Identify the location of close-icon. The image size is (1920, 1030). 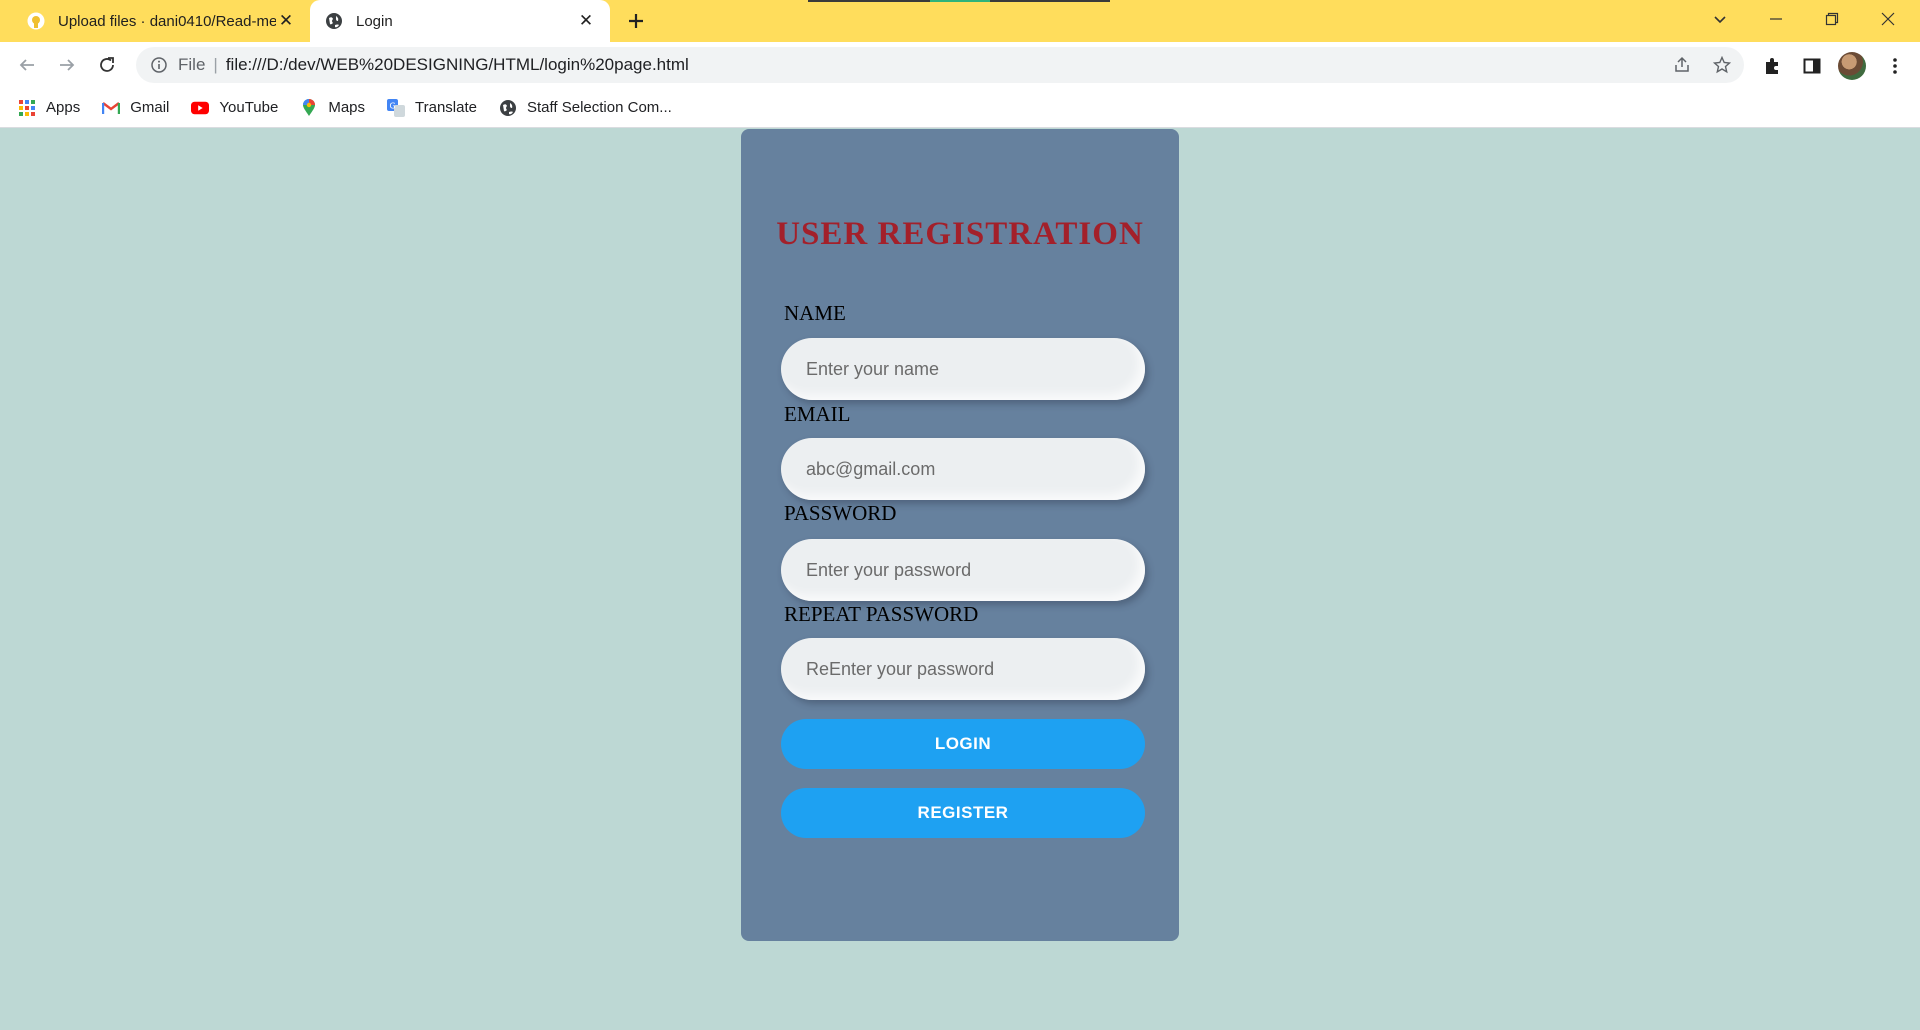
(1888, 19).